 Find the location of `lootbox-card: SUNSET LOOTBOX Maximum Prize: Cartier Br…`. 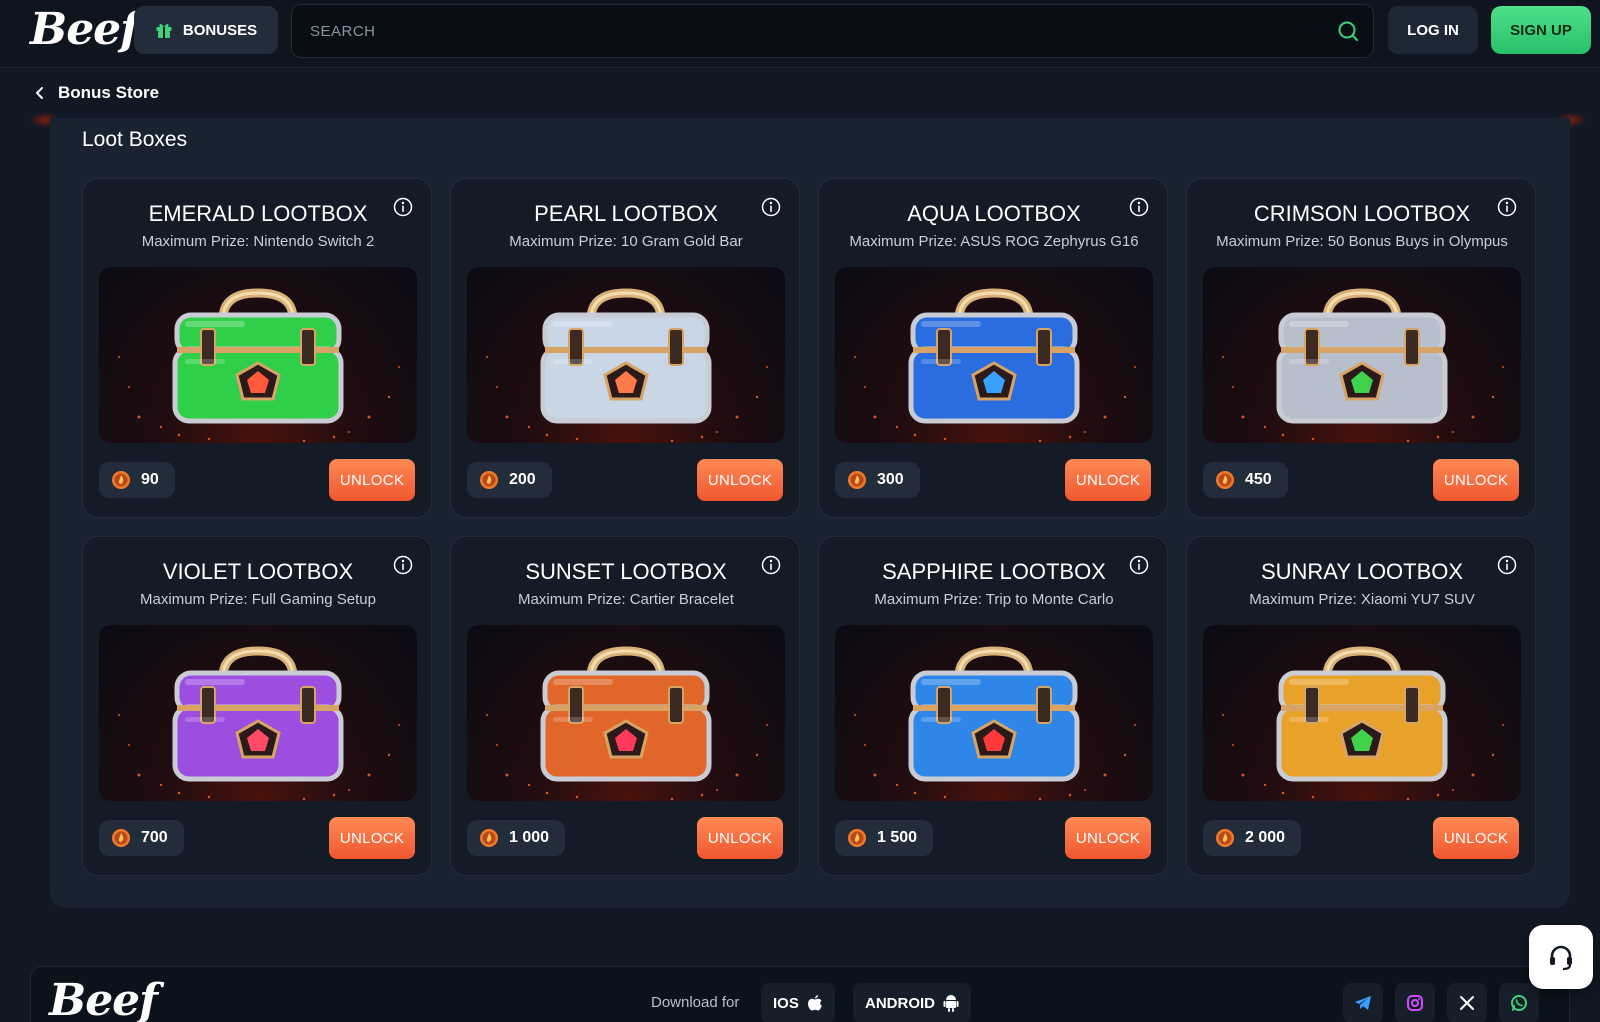

lootbox-card: SUNSET LOOTBOX Maximum Prize: Cartier Br… is located at coordinates (625, 706).